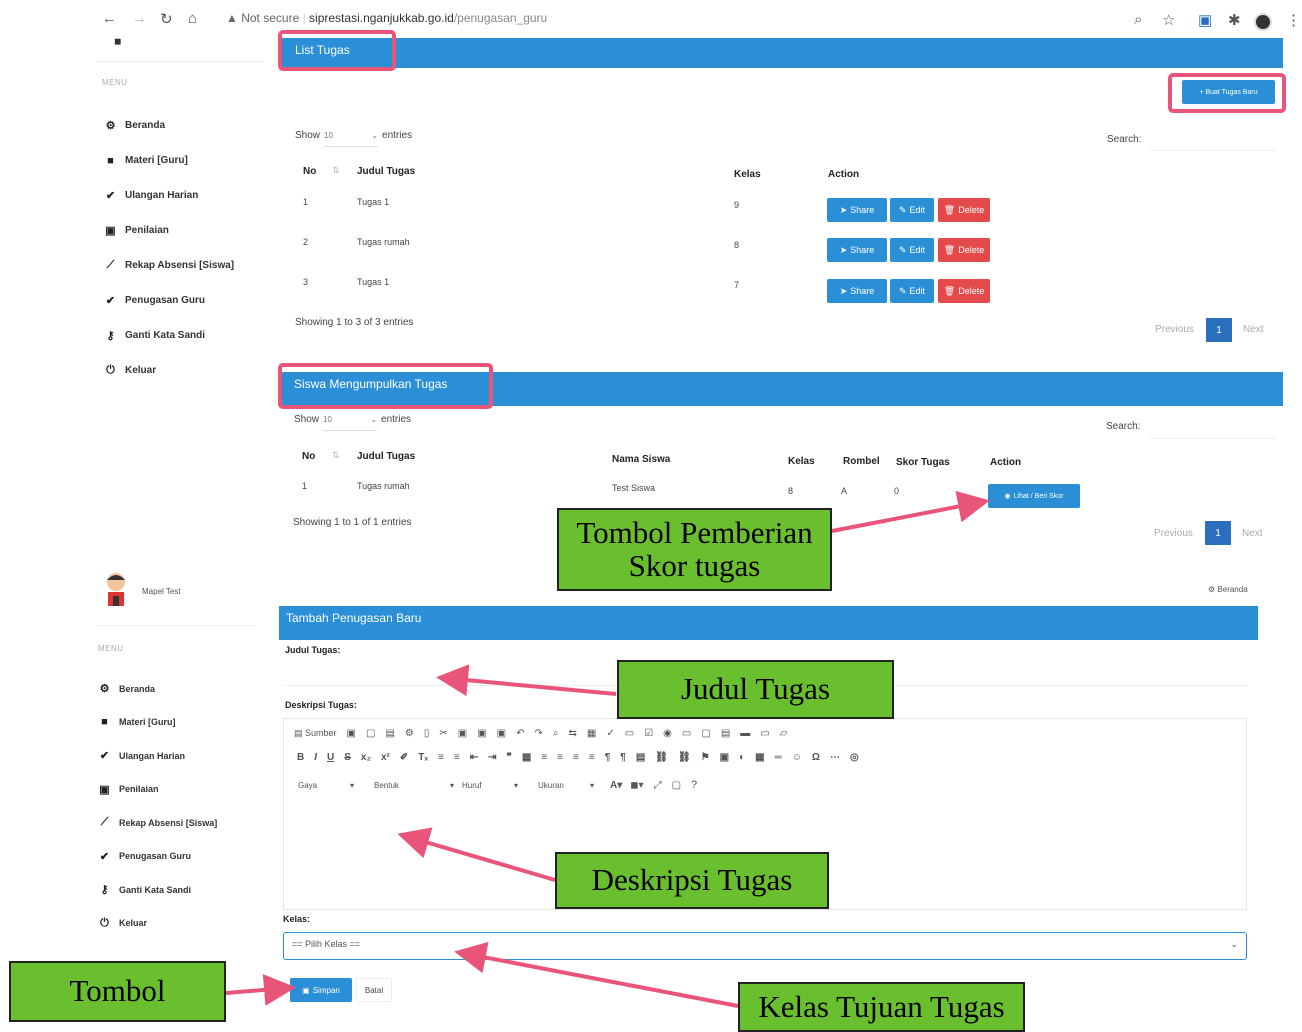  What do you see at coordinates (694, 549) in the screenshot?
I see `callout-skor: Tombol Pemberian Skor tugas` at bounding box center [694, 549].